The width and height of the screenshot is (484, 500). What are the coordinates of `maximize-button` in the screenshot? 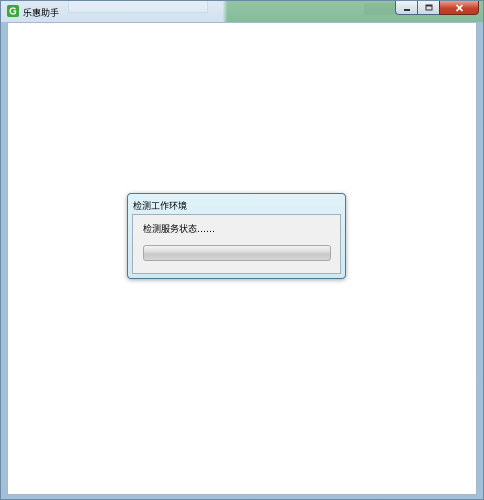 It's located at (428, 8).